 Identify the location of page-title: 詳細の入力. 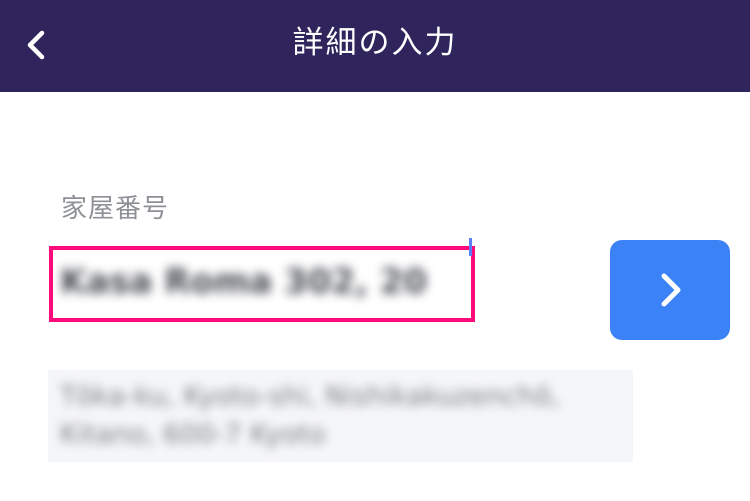
(375, 43).